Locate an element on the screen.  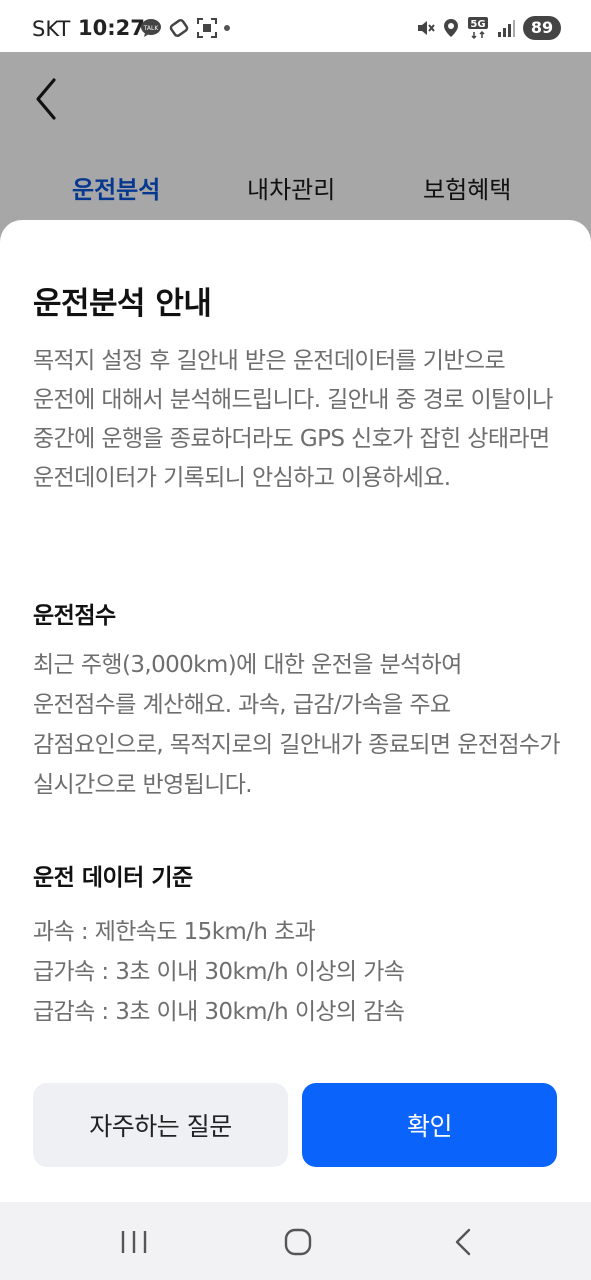
battery-indicator: 89 is located at coordinates (542, 28).